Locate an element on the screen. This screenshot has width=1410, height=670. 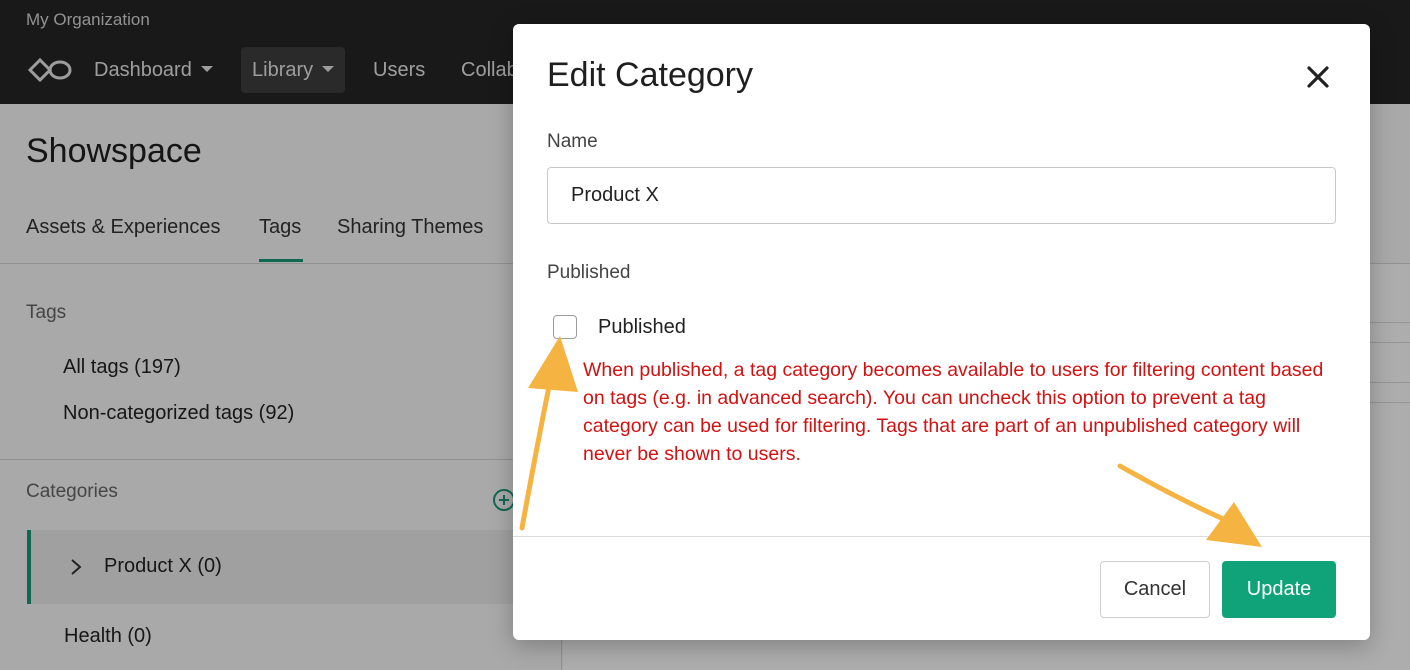
name-field-label: Name is located at coordinates (572, 141).